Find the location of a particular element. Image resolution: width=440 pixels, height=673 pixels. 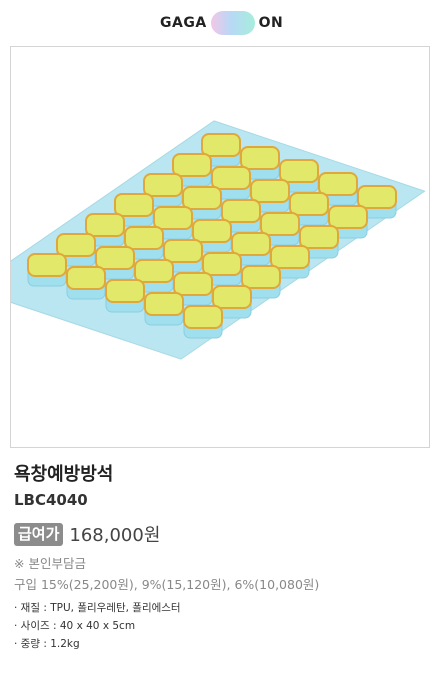

product-title: 욕창예방방석 is located at coordinates (64, 474).